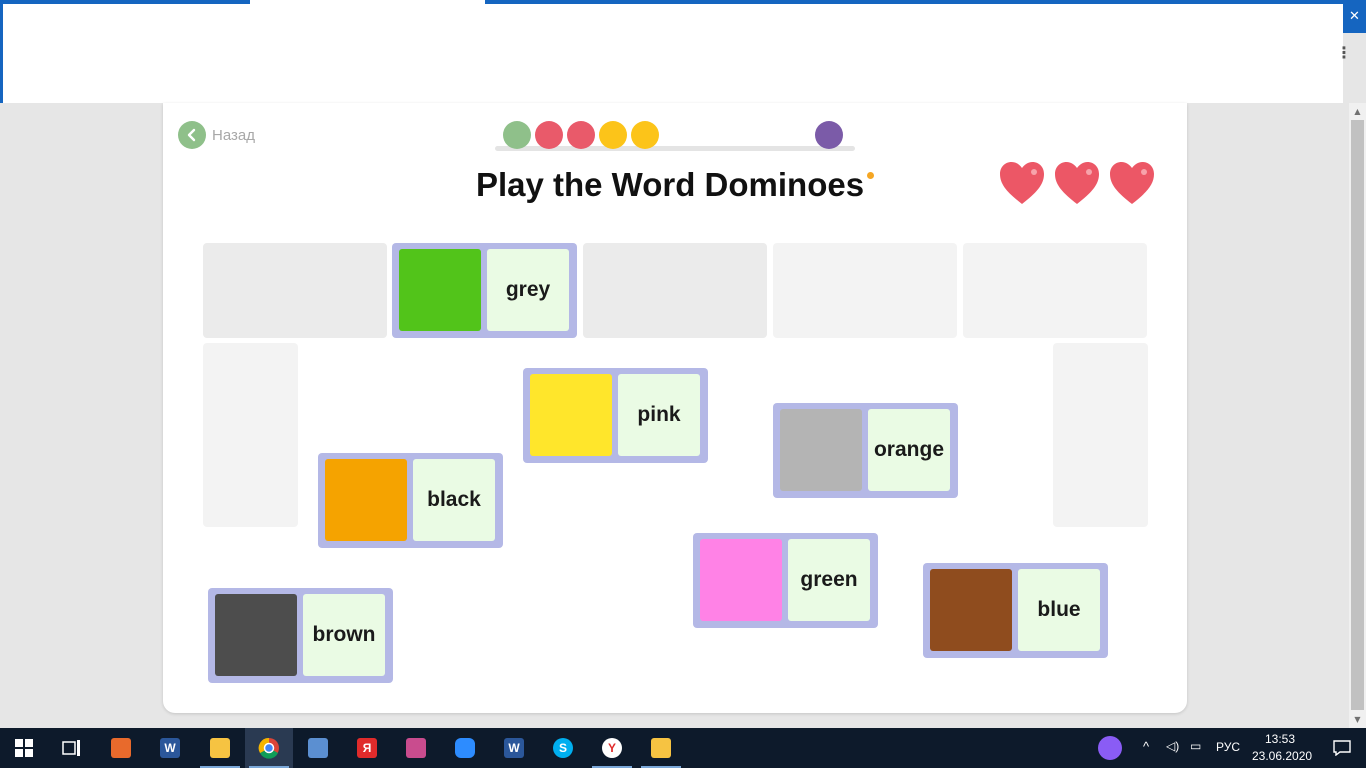 The image size is (1366, 768). I want to click on domino-green: green, so click(785, 580).